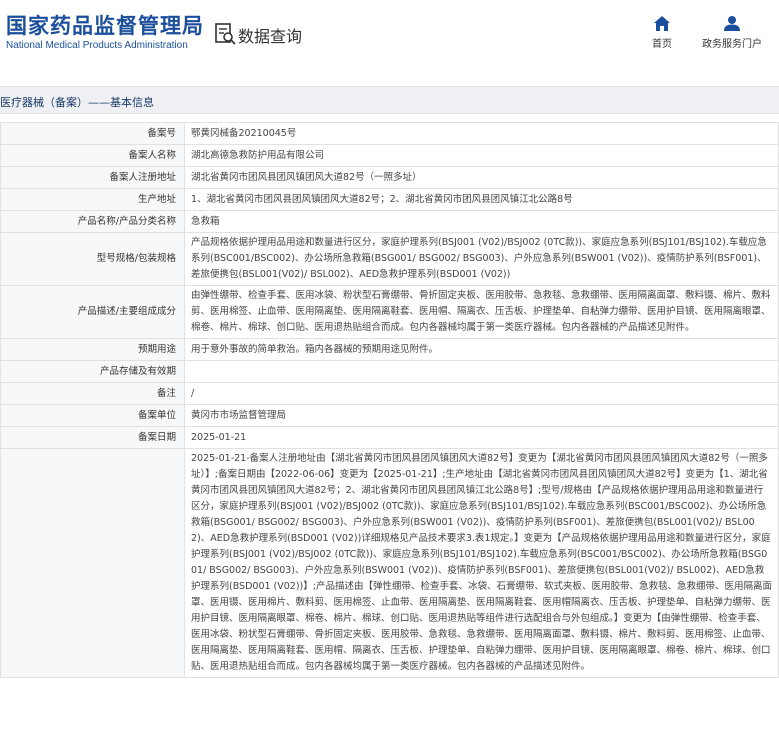  Describe the element at coordinates (732, 44) in the screenshot. I see `nav-portal-label: 政务服务门户` at that location.